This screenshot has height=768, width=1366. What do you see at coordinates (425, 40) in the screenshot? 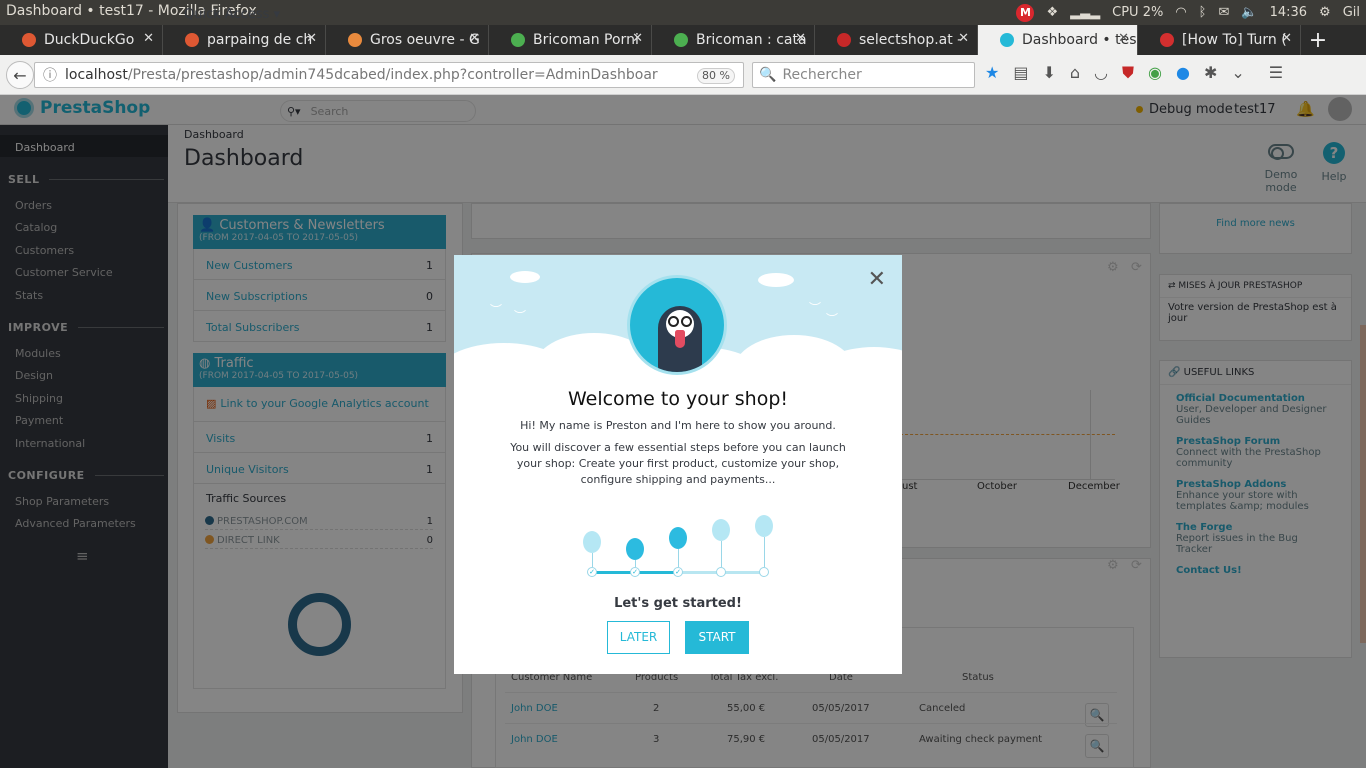
I see `tab-label: Gros oeuvre - G` at bounding box center [425, 40].